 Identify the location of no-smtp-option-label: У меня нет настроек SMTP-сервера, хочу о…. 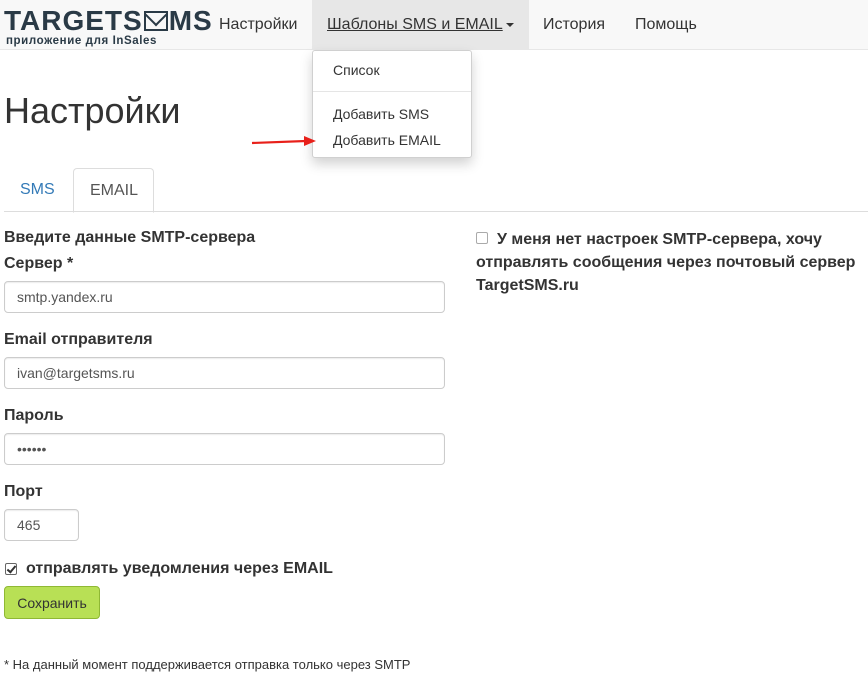
(666, 262).